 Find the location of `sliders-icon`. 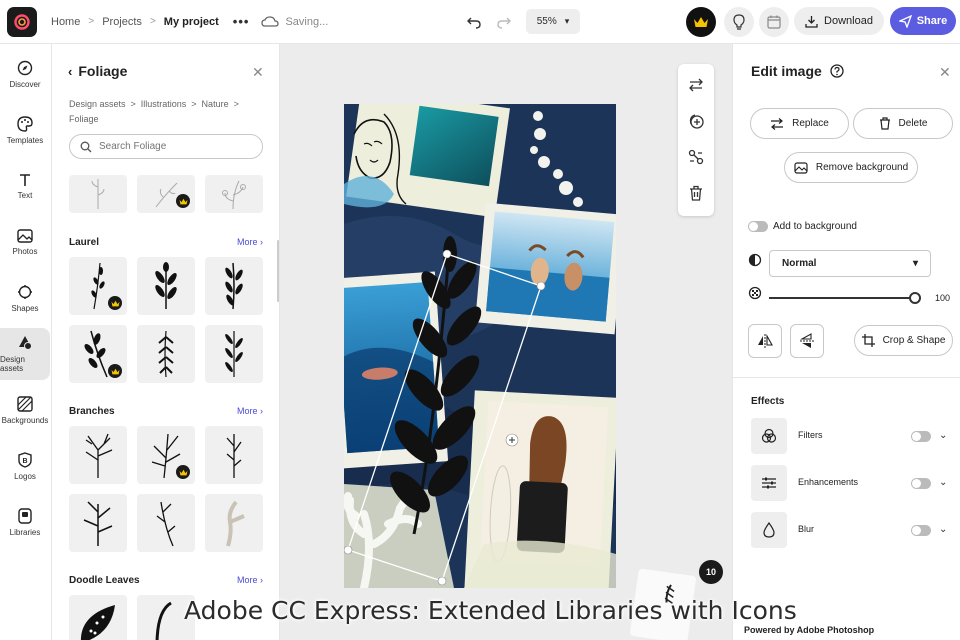

sliders-icon is located at coordinates (769, 483).